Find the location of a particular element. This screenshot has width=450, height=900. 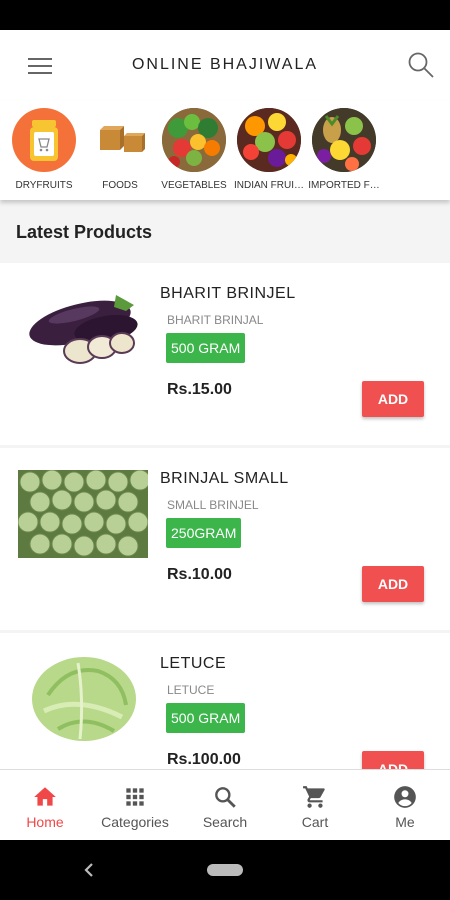

category-foods: FOODS is located at coordinates (120, 149).